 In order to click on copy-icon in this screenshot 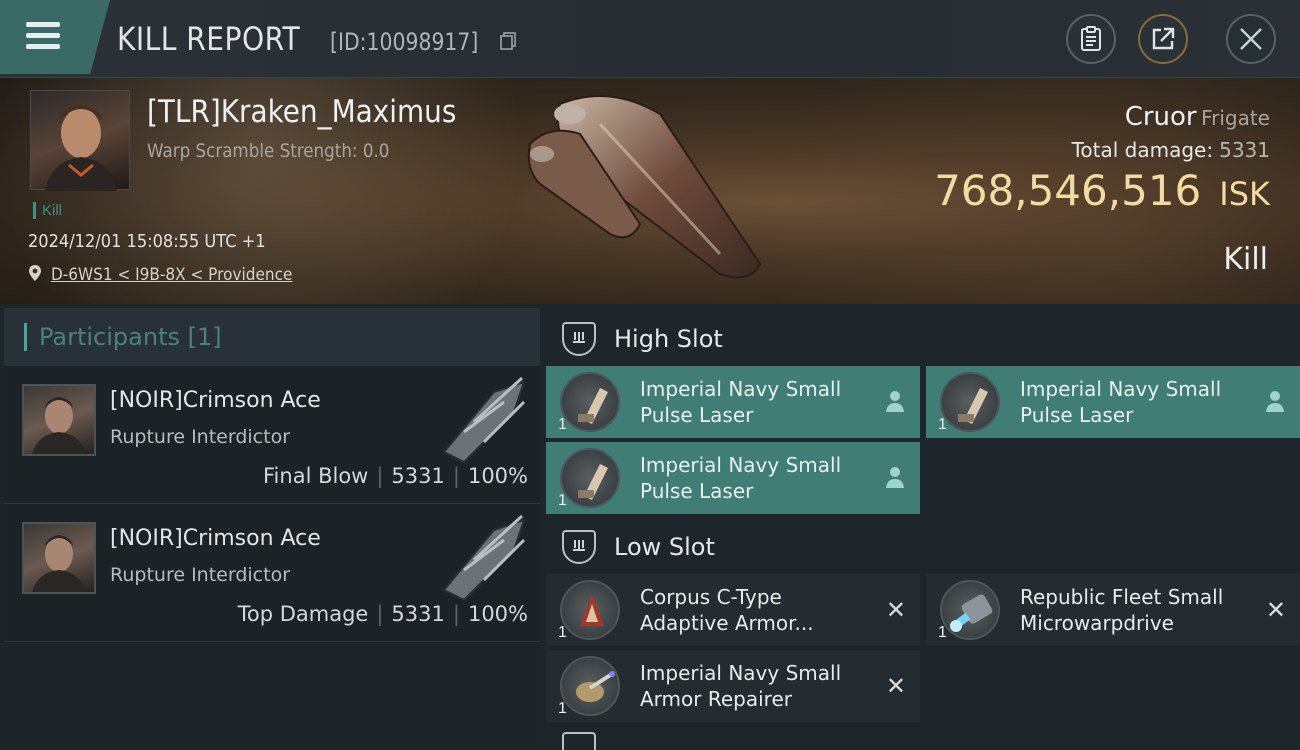, I will do `click(508, 41)`.